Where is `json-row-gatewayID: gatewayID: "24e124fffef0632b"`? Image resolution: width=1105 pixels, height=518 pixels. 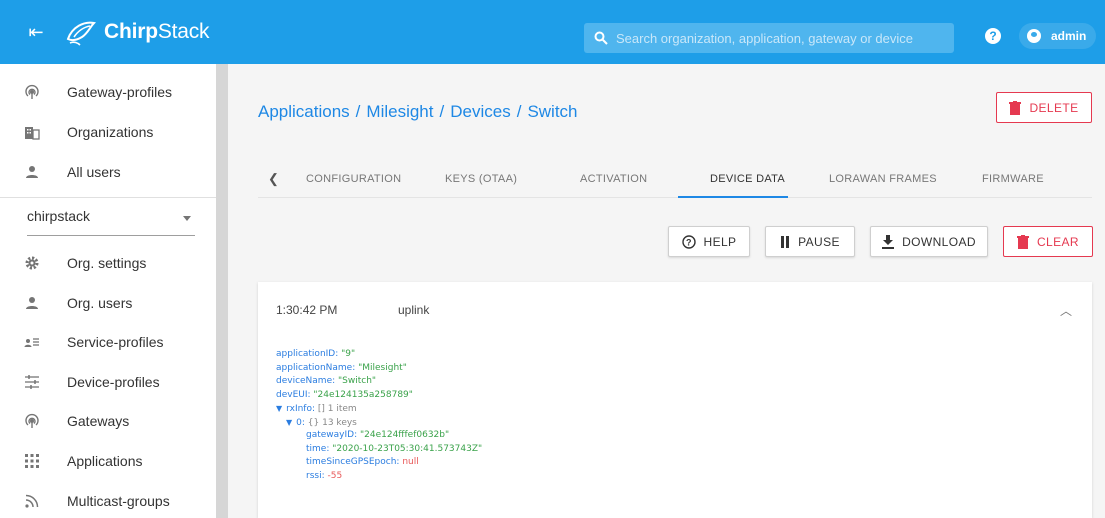
json-row-gatewayID: gatewayID: "24e124fffef0632b" is located at coordinates (378, 435).